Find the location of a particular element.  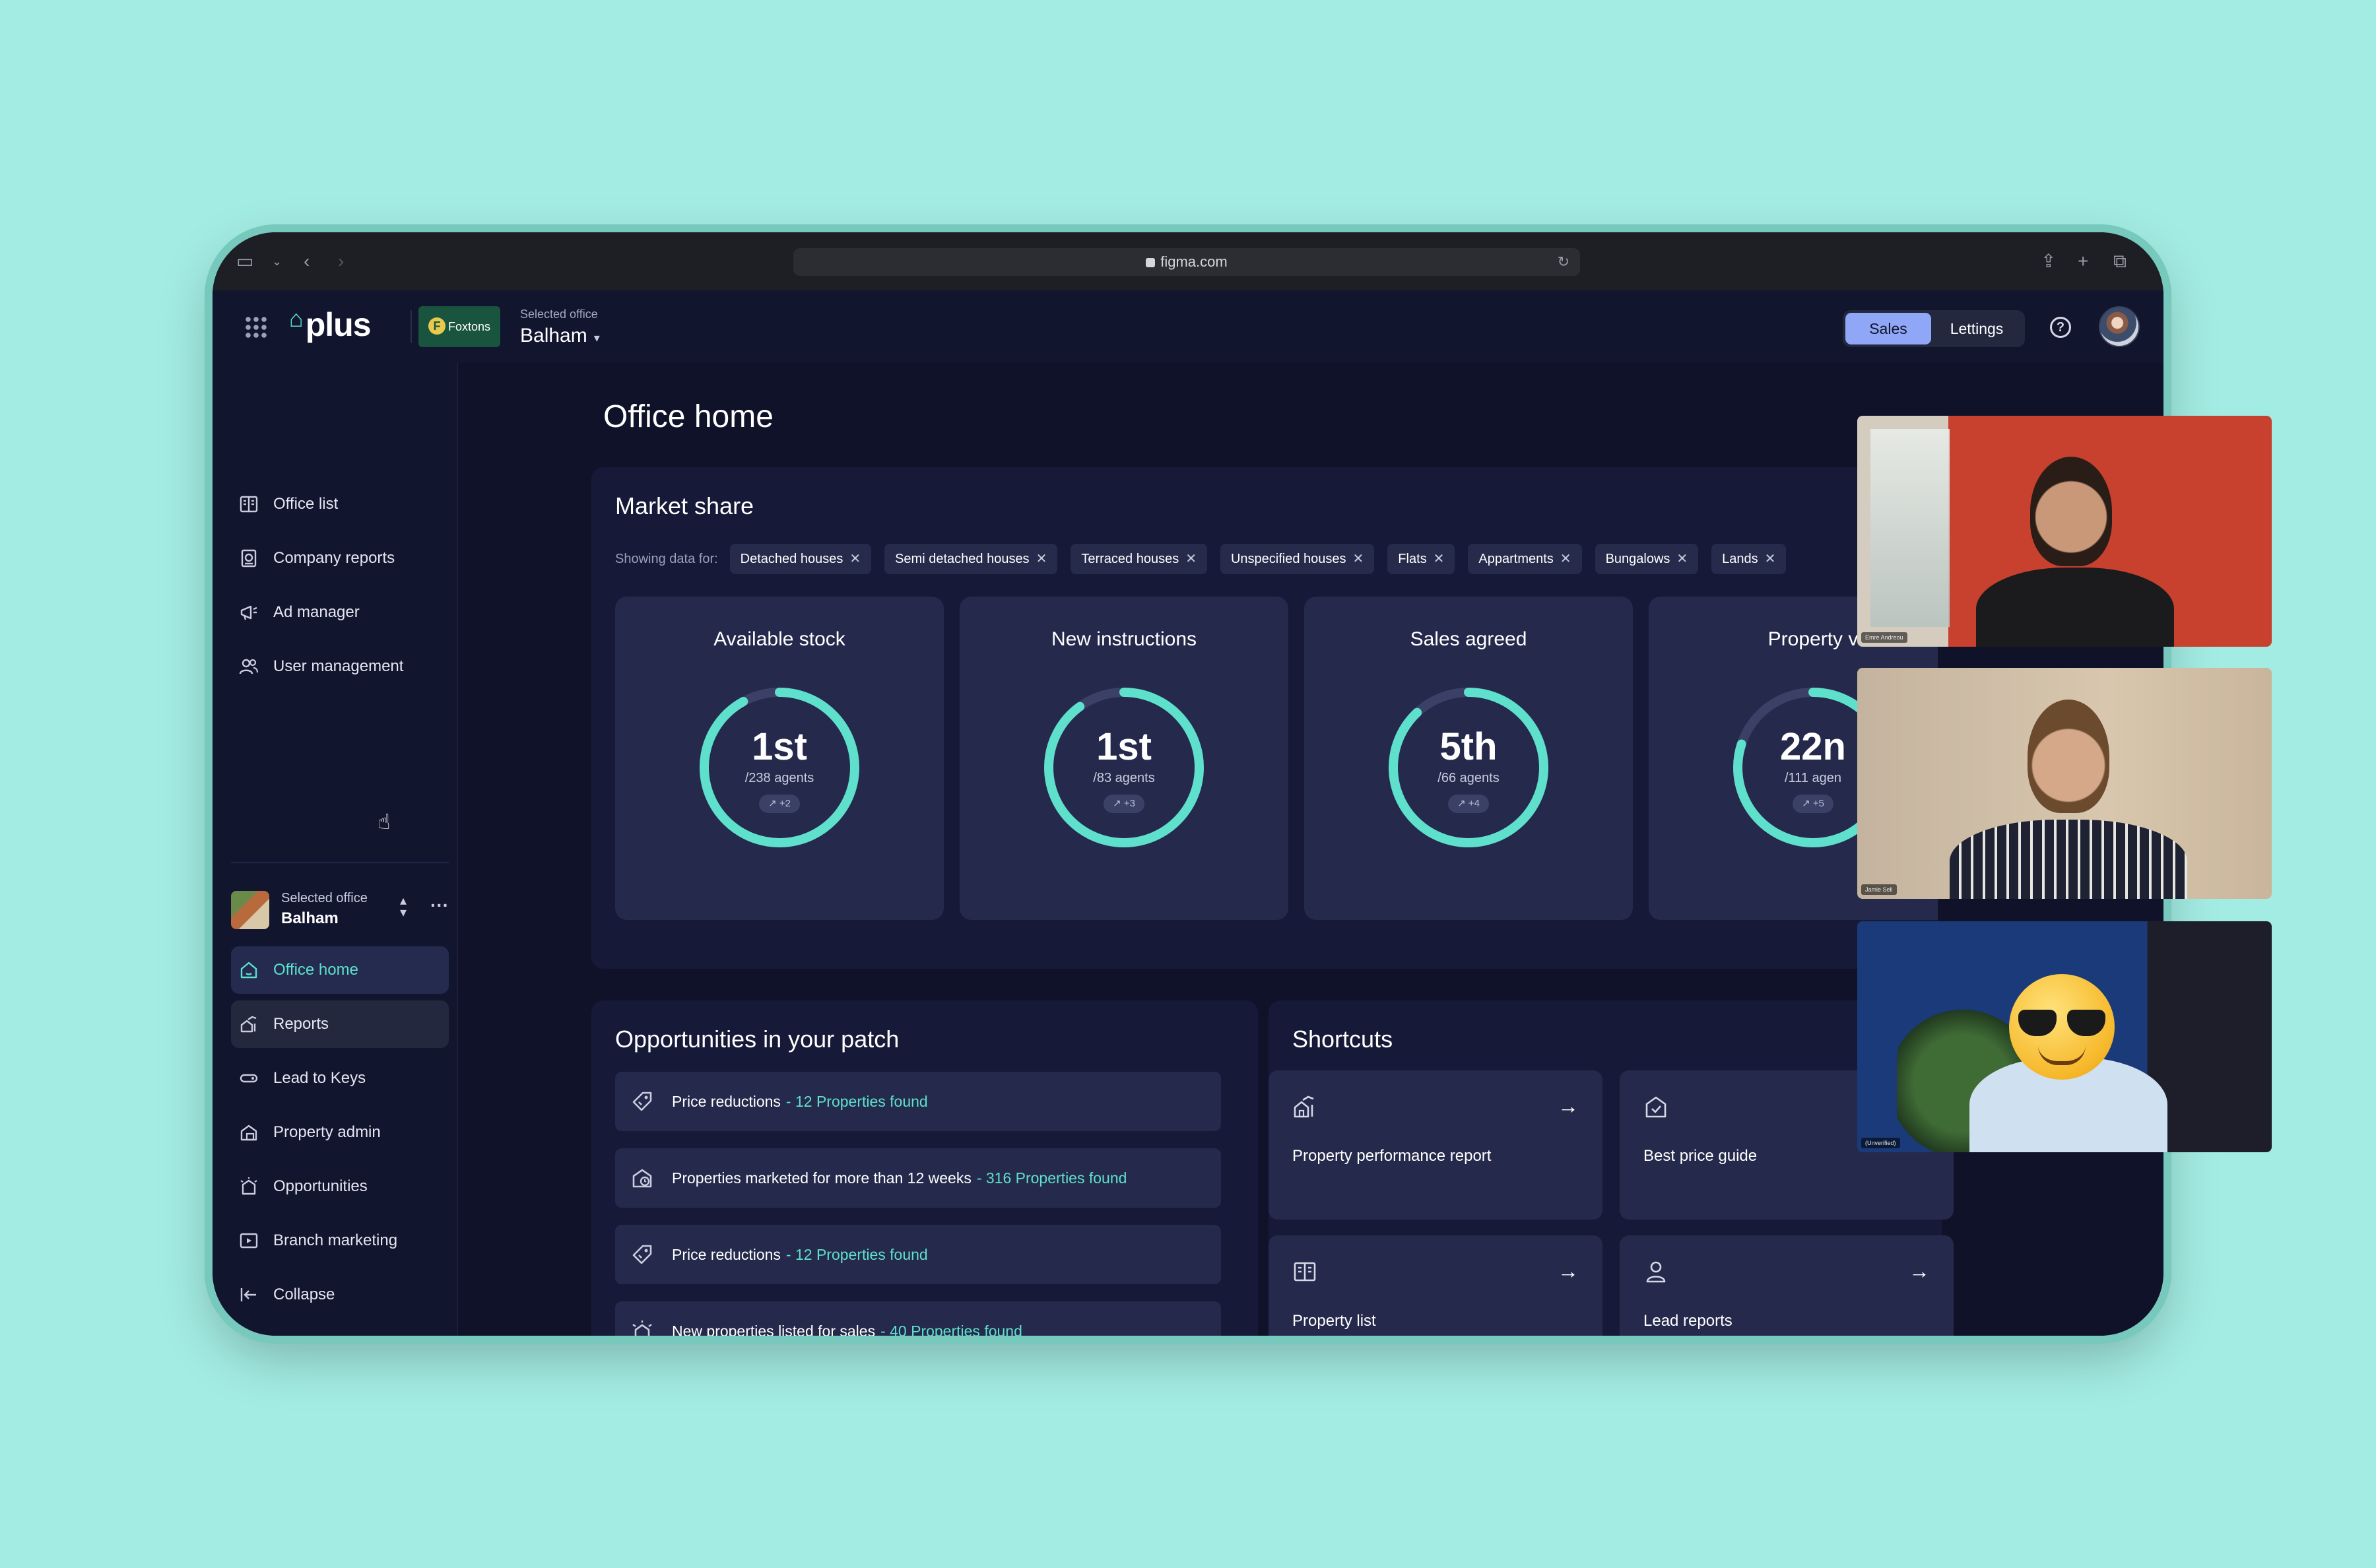

megaphone-icon is located at coordinates (248, 612).